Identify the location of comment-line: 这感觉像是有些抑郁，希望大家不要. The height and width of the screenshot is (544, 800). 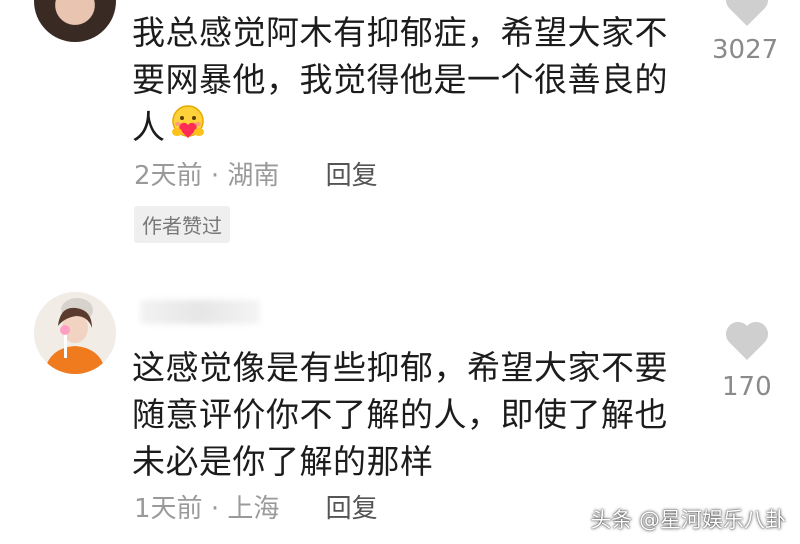
(400, 367).